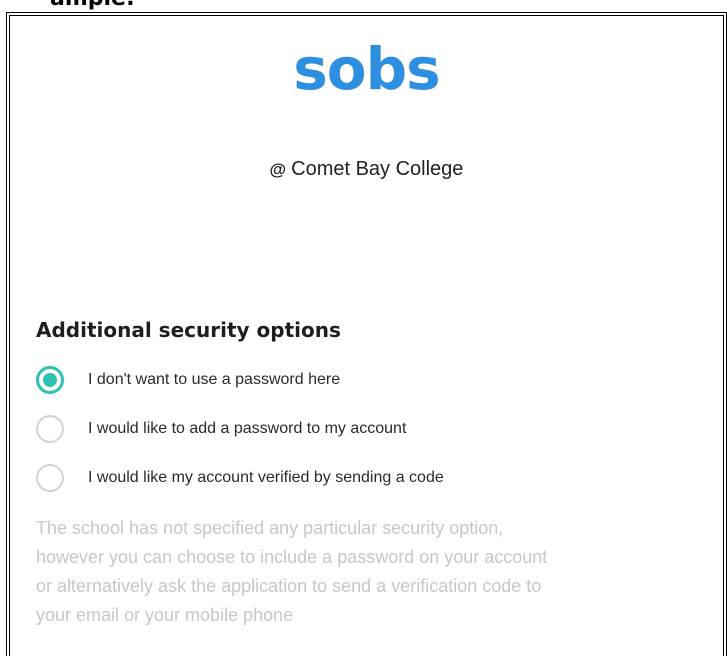  Describe the element at coordinates (377, 169) in the screenshot. I see `school-name: Comet Bay College` at that location.